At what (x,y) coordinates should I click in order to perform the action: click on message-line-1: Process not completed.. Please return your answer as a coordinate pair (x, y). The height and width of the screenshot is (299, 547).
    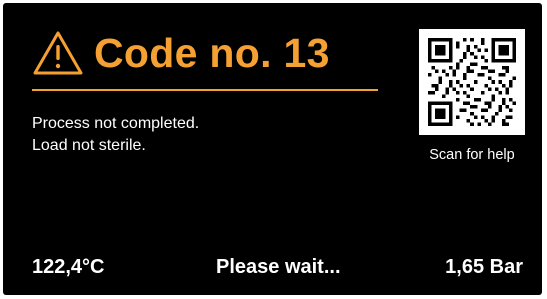
    Looking at the image, I should click on (116, 123).